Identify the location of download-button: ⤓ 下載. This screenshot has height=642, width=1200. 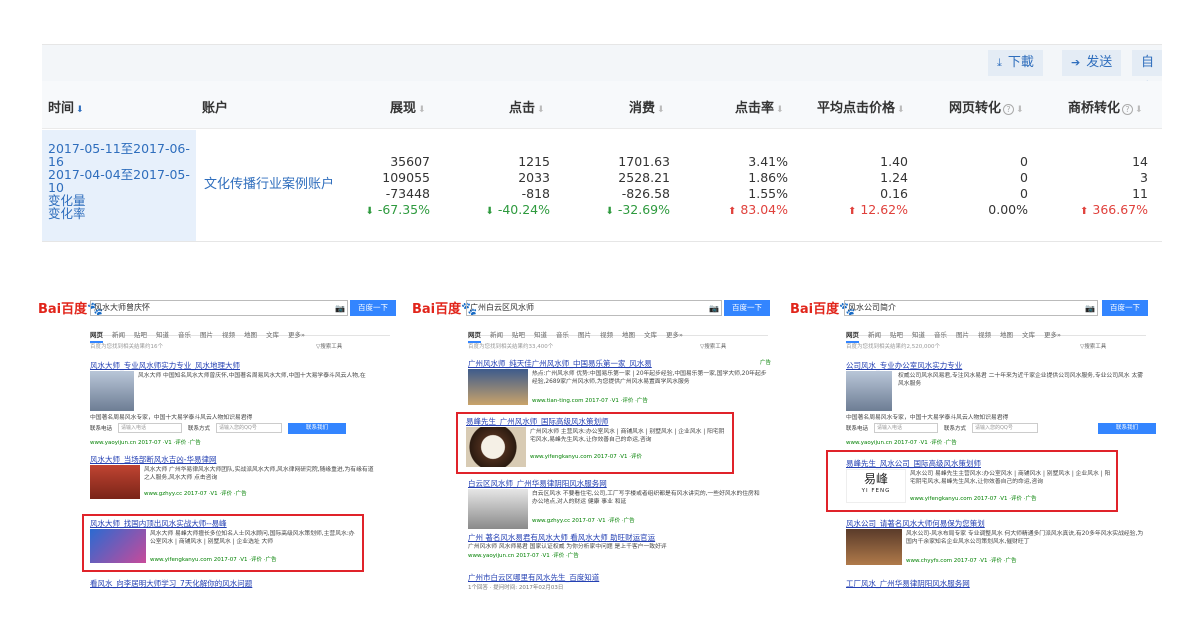
(1015, 63).